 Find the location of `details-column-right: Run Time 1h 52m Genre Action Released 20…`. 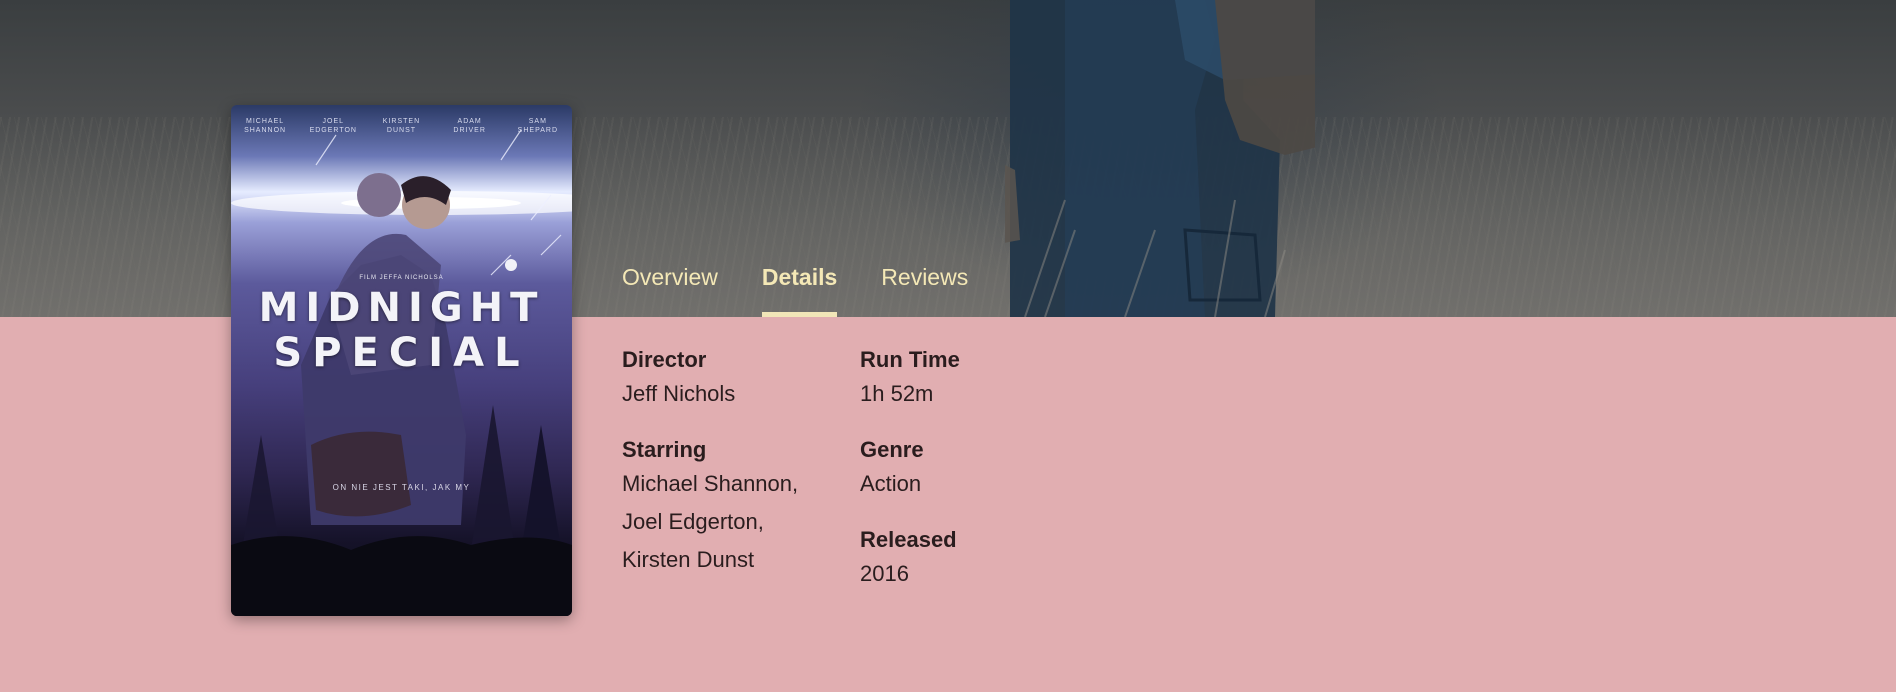

details-column-right: Run Time 1h 52m Genre Action Released 20… is located at coordinates (979, 480).